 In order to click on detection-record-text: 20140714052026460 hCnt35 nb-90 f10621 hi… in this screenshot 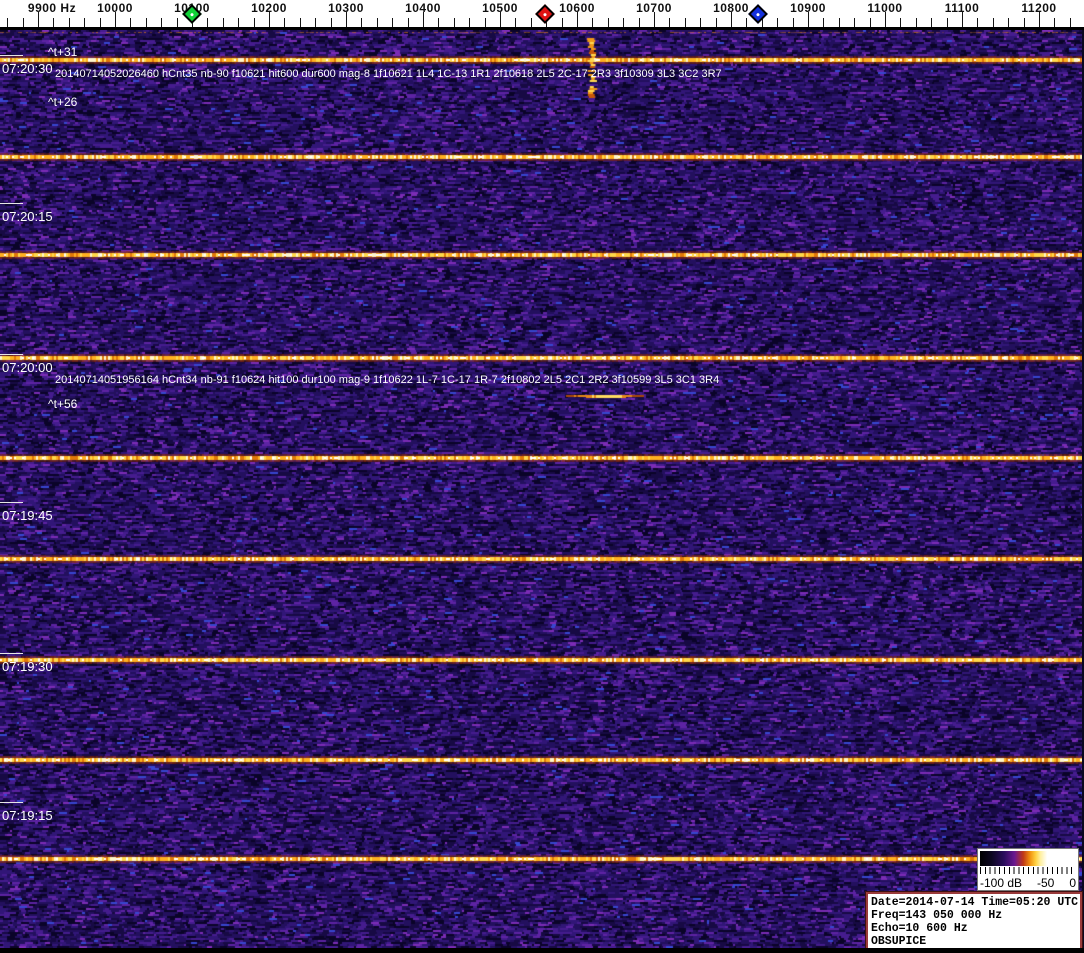, I will do `click(388, 74)`.